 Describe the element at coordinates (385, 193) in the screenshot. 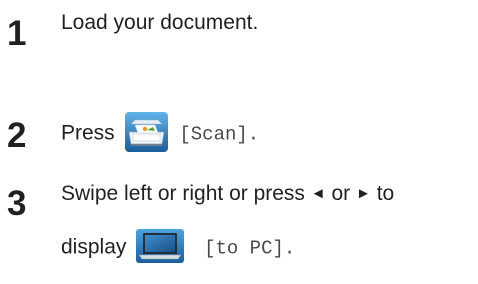

I see `to-text: to` at that location.